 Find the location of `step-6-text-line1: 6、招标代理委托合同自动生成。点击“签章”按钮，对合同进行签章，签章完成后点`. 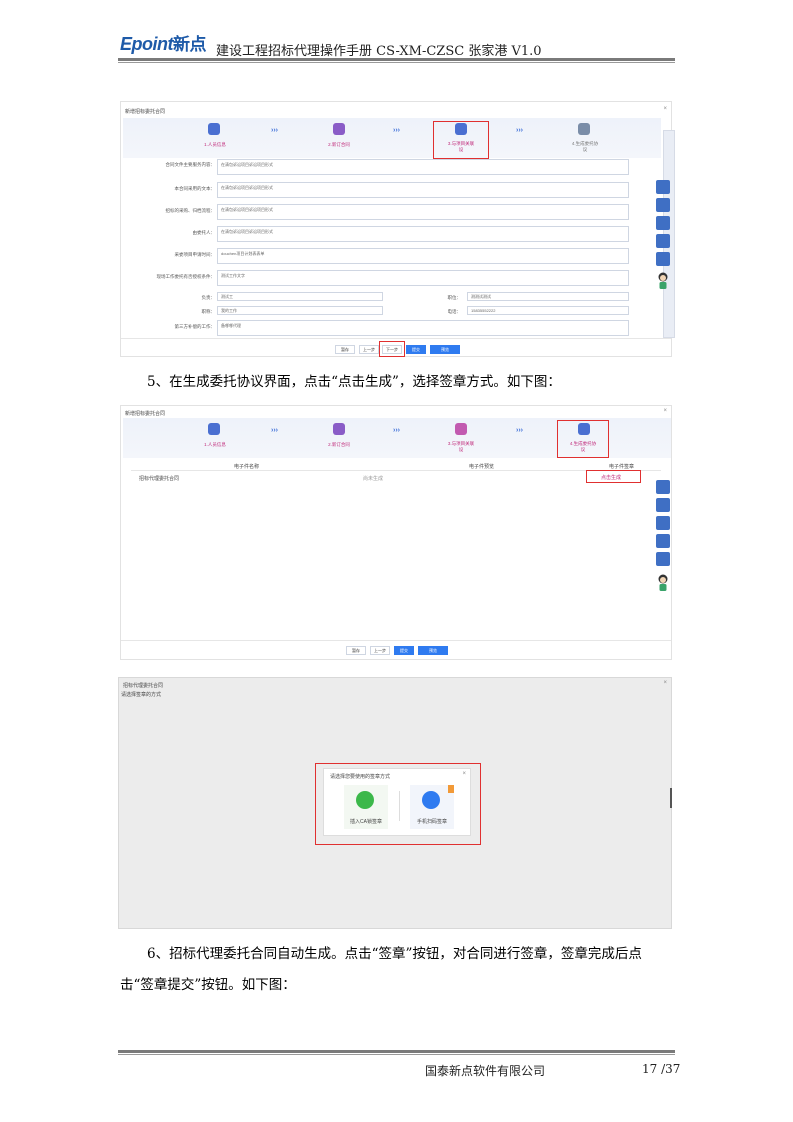

step-6-text-line1: 6、招标代理委托合同自动生成。点击“签章”按钮，对合同进行签章，签章完成后点 is located at coordinates (394, 954).